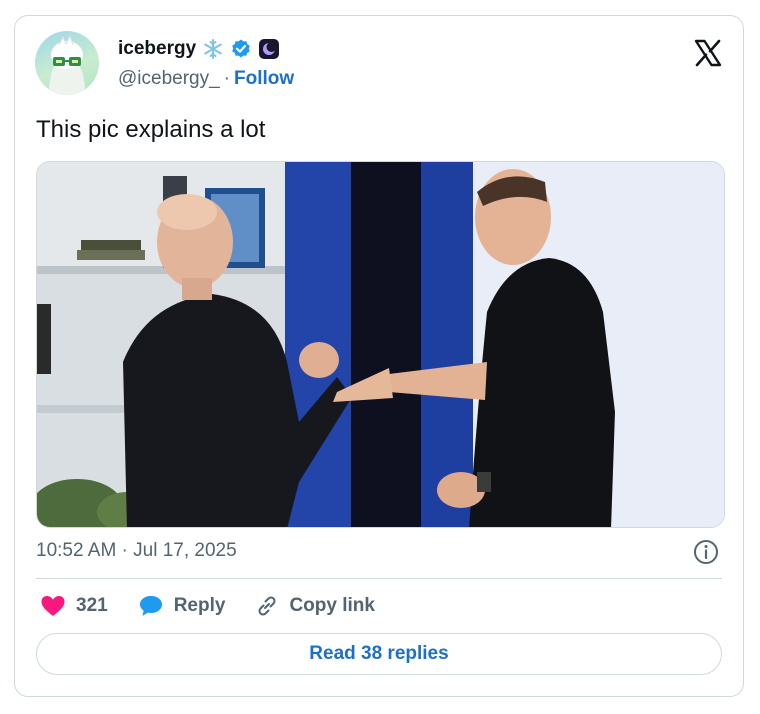  What do you see at coordinates (157, 49) in the screenshot?
I see `author-display-name: icebergy` at bounding box center [157, 49].